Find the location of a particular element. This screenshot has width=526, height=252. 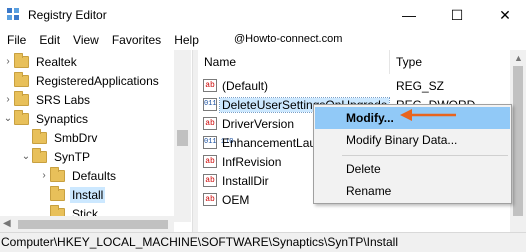

minimize-button: — is located at coordinates (409, 15).